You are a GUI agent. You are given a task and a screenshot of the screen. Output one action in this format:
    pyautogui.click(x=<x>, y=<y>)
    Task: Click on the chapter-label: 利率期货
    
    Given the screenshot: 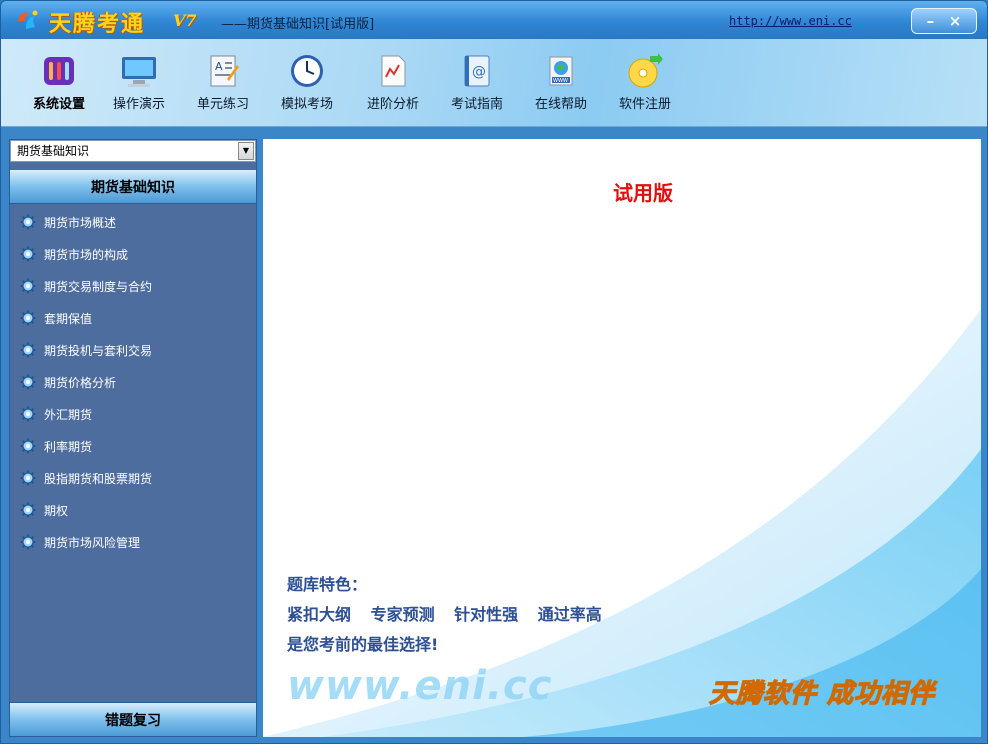 What is the action you would take?
    pyautogui.click(x=68, y=446)
    